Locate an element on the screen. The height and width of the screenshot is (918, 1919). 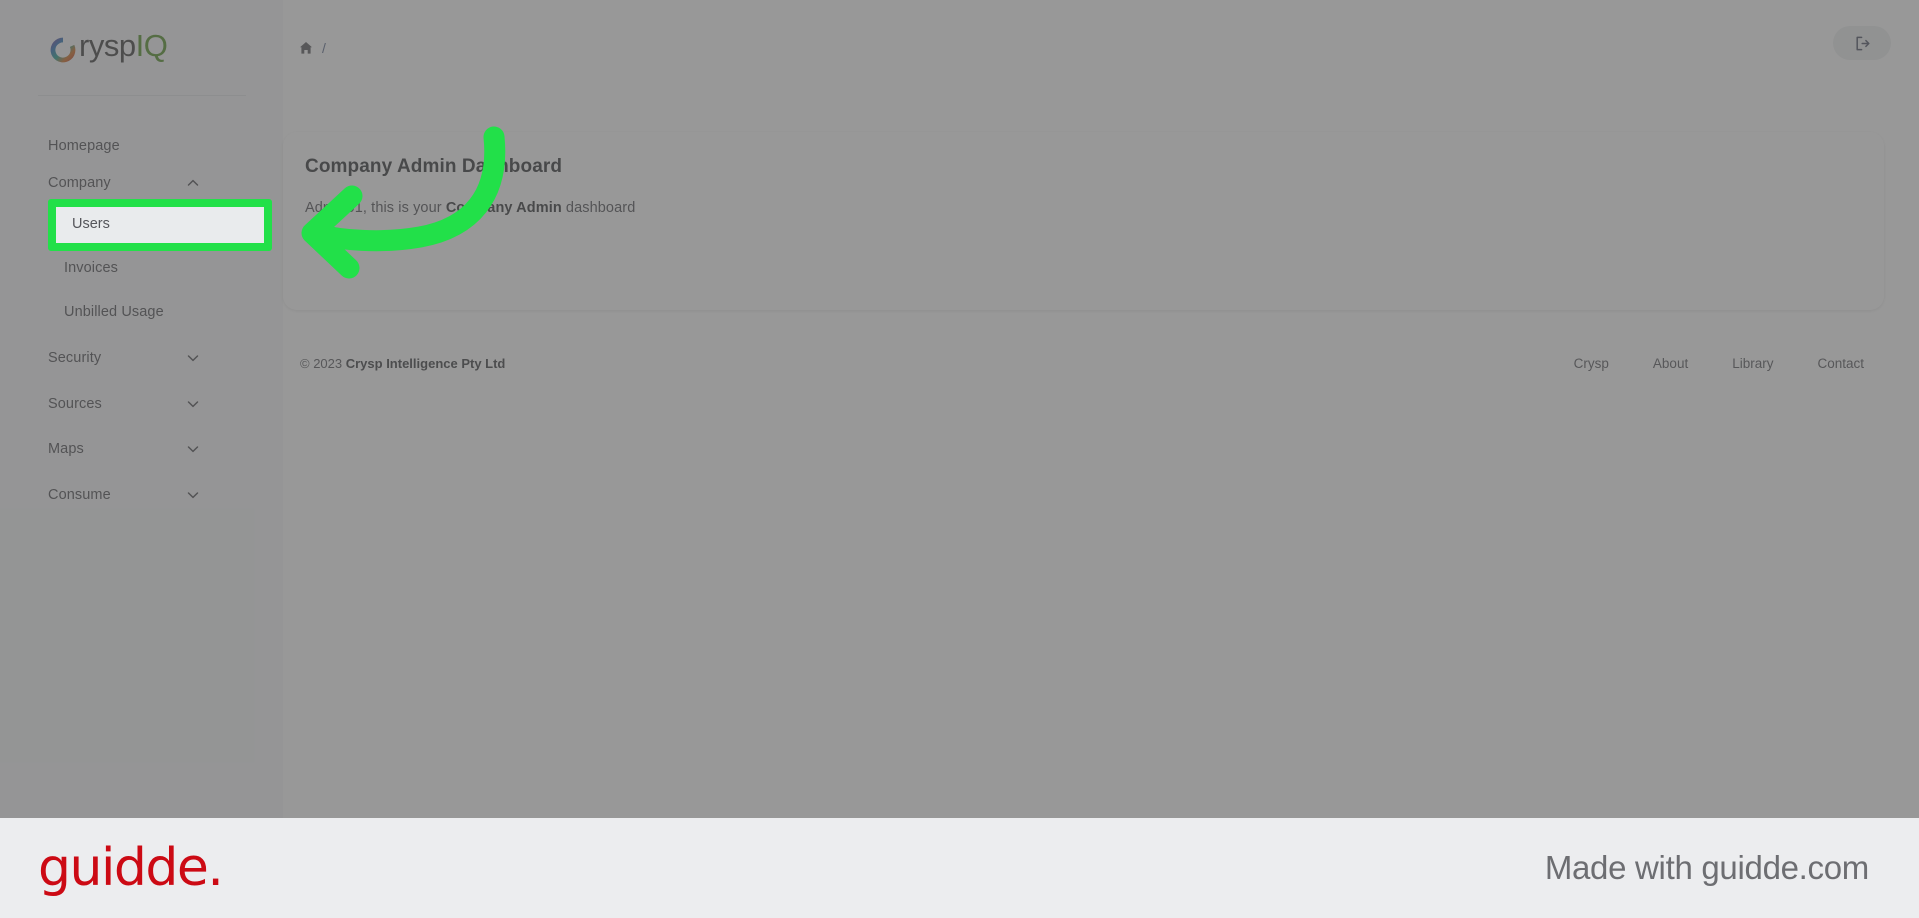
footer-link-about: About is located at coordinates (1670, 363).